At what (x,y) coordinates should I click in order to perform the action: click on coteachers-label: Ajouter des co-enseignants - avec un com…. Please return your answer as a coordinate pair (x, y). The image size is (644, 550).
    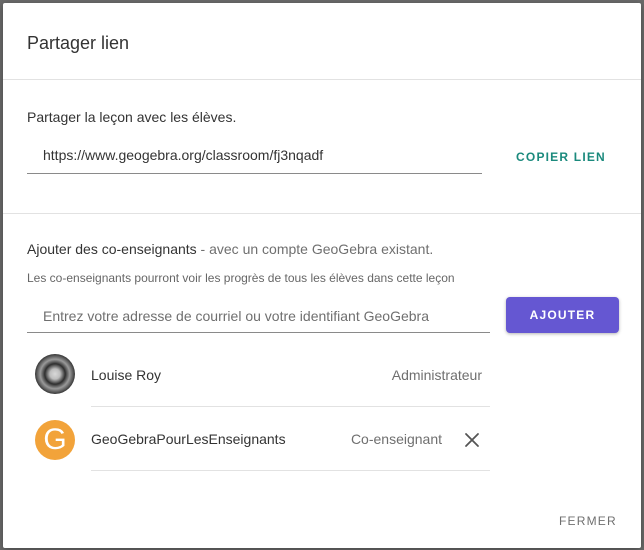
    Looking at the image, I should click on (230, 249).